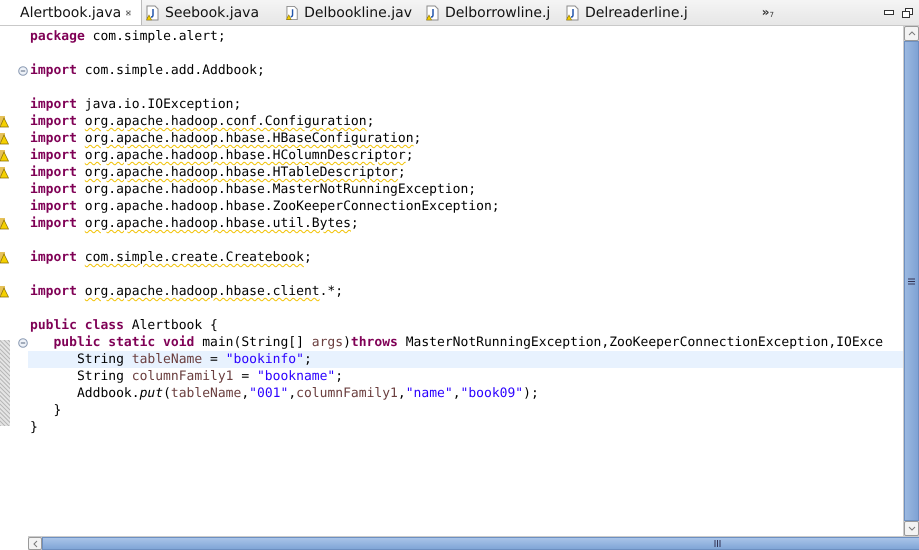 This screenshot has height=550, width=919. I want to click on editor-tab: Delborrowline.j, so click(492, 12).